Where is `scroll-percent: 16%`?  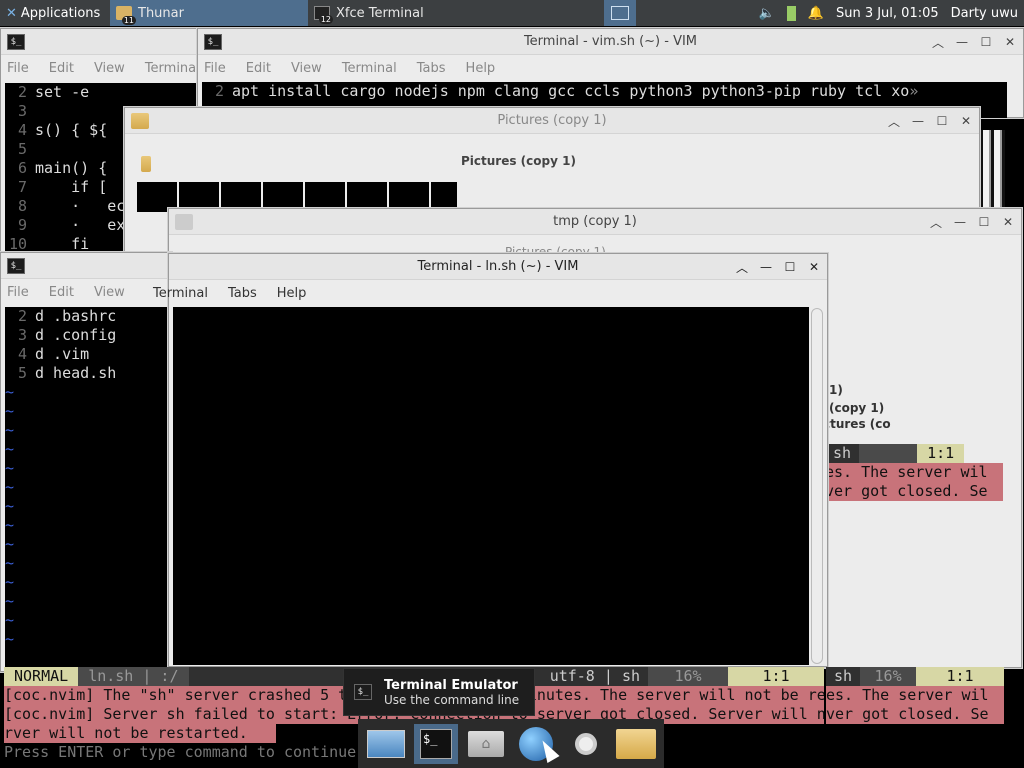
scroll-percent: 16% is located at coordinates (688, 676).